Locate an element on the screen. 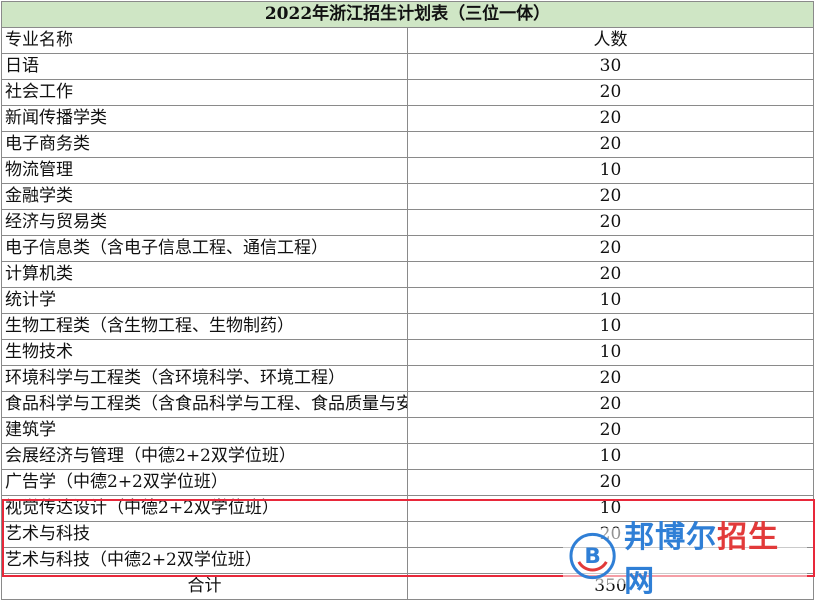  table-row: 生物技术 10 is located at coordinates (407, 352).